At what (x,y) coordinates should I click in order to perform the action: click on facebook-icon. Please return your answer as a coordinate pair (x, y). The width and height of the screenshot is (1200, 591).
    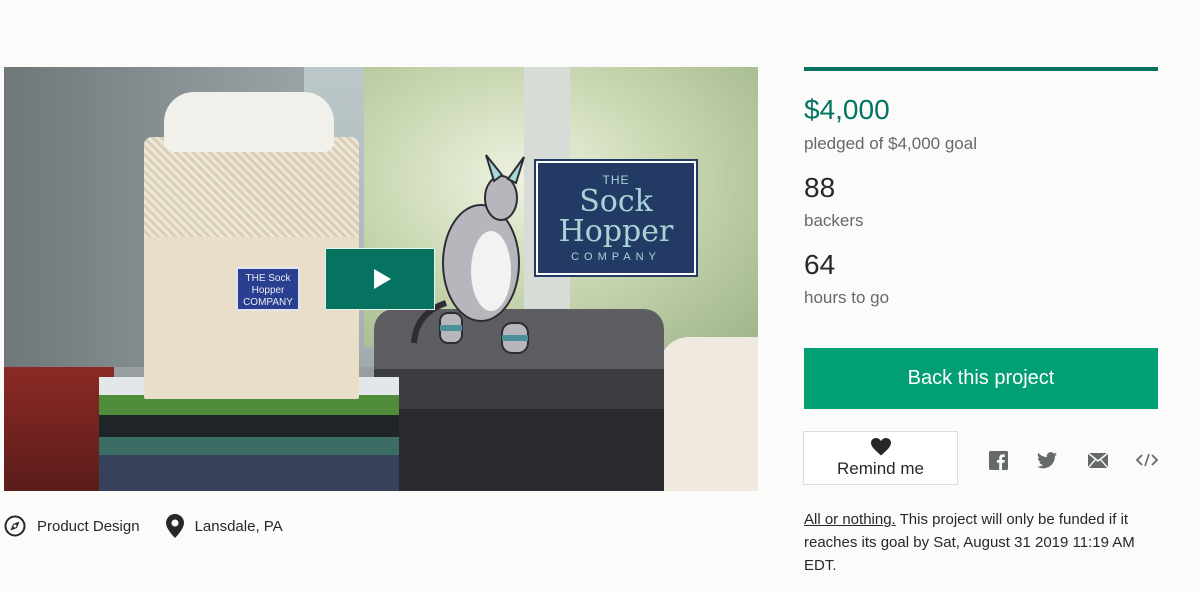
    Looking at the image, I should click on (998, 460).